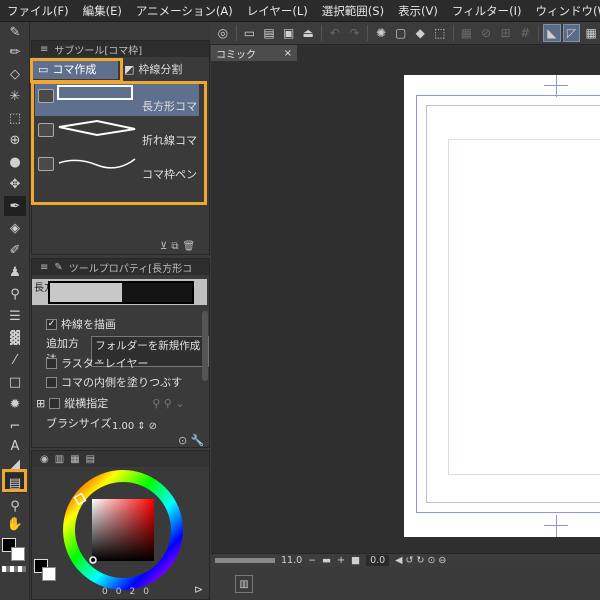  I want to click on menu-filter: フィルター(I), so click(487, 11).